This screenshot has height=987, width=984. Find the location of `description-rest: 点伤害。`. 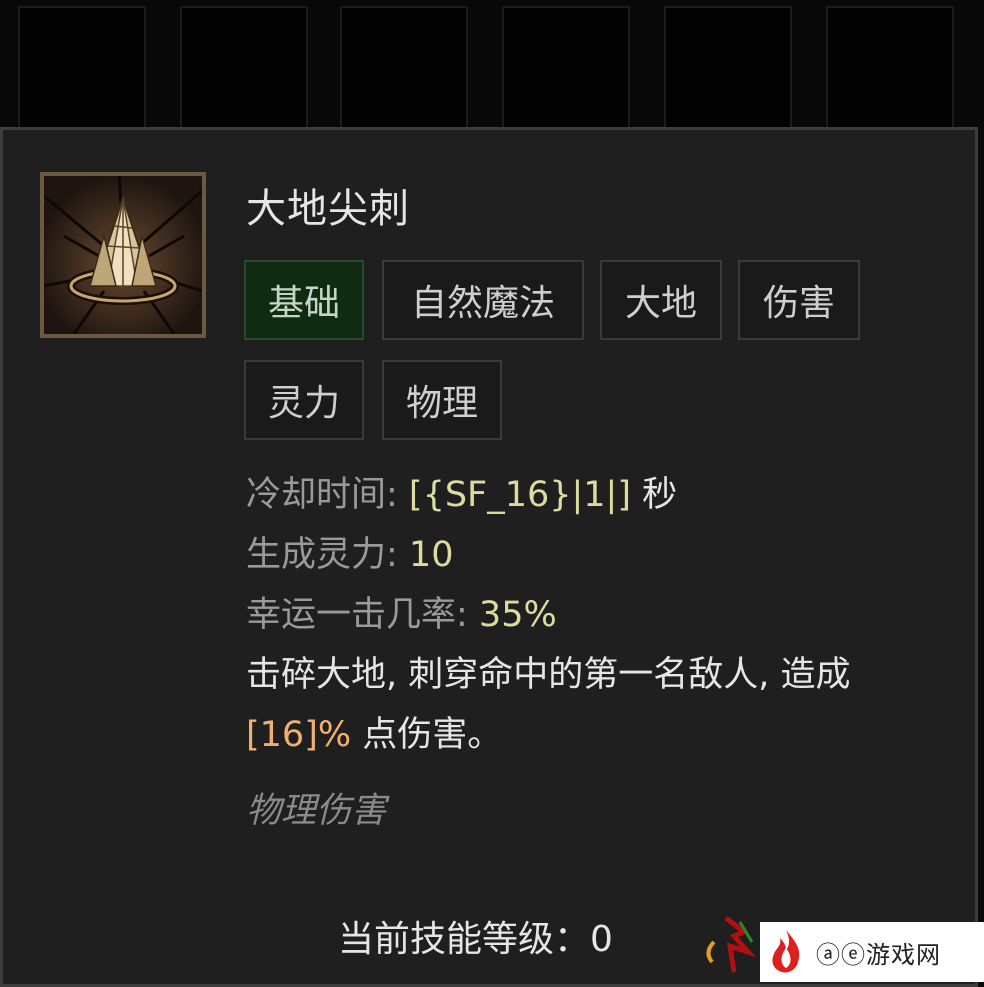

description-rest: 点伤害。 is located at coordinates (427, 735).